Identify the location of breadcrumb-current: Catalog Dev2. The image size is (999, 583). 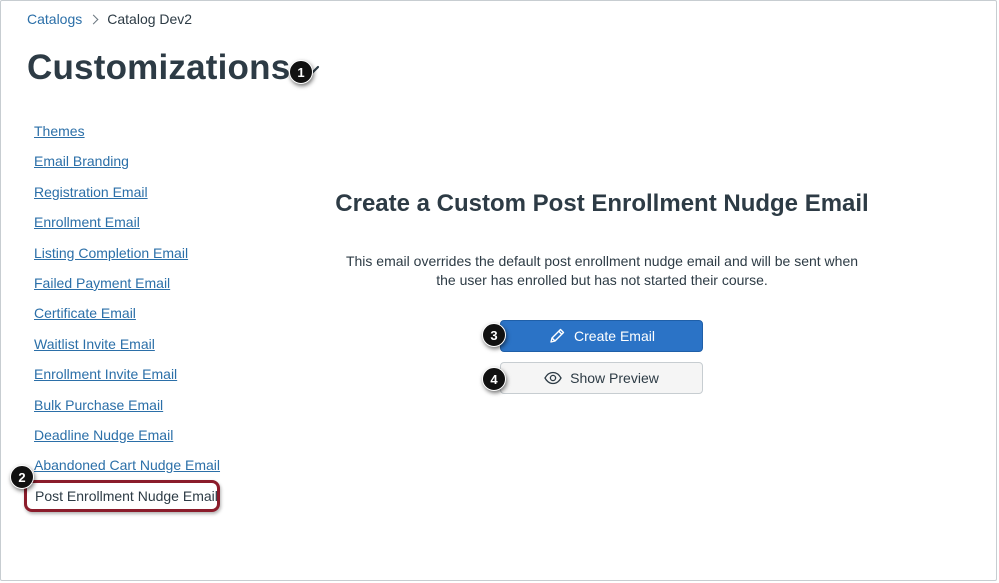
(150, 19).